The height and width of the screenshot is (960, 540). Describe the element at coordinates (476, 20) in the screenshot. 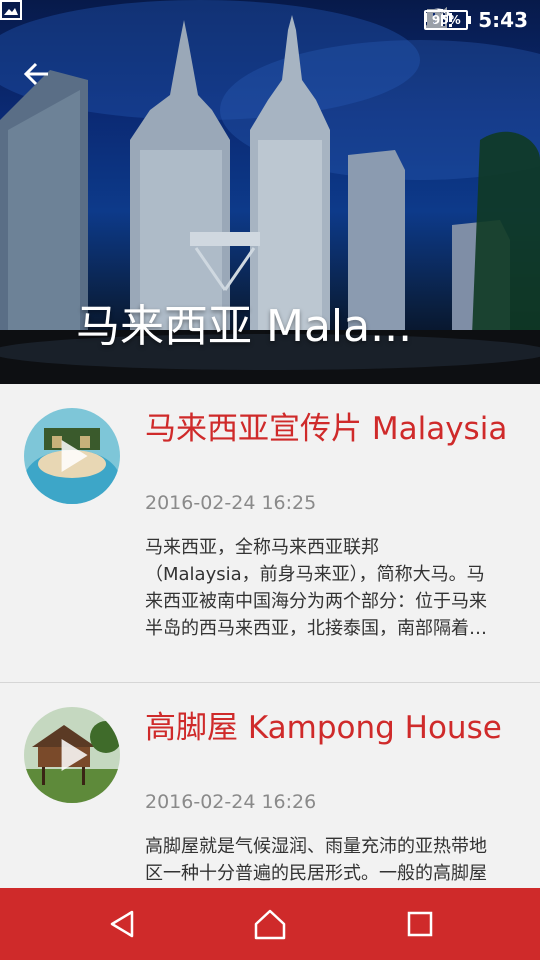

I see `status-icons: 95% 5:43` at that location.